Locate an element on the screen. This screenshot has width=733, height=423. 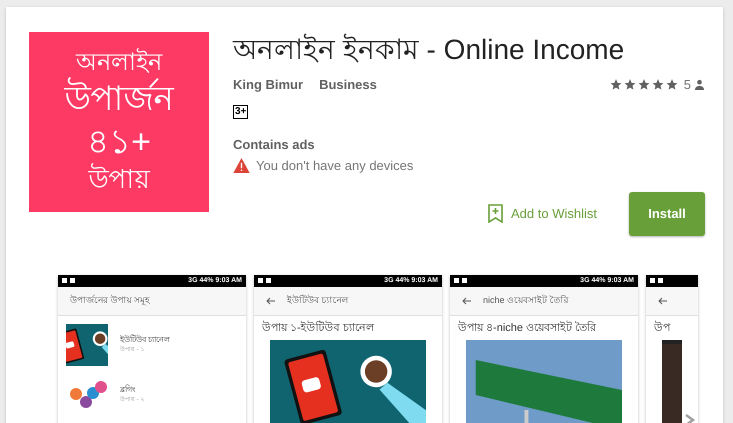
phone-heading: উপায় ১-ইউটিউব চ্যানেল is located at coordinates (319, 328).